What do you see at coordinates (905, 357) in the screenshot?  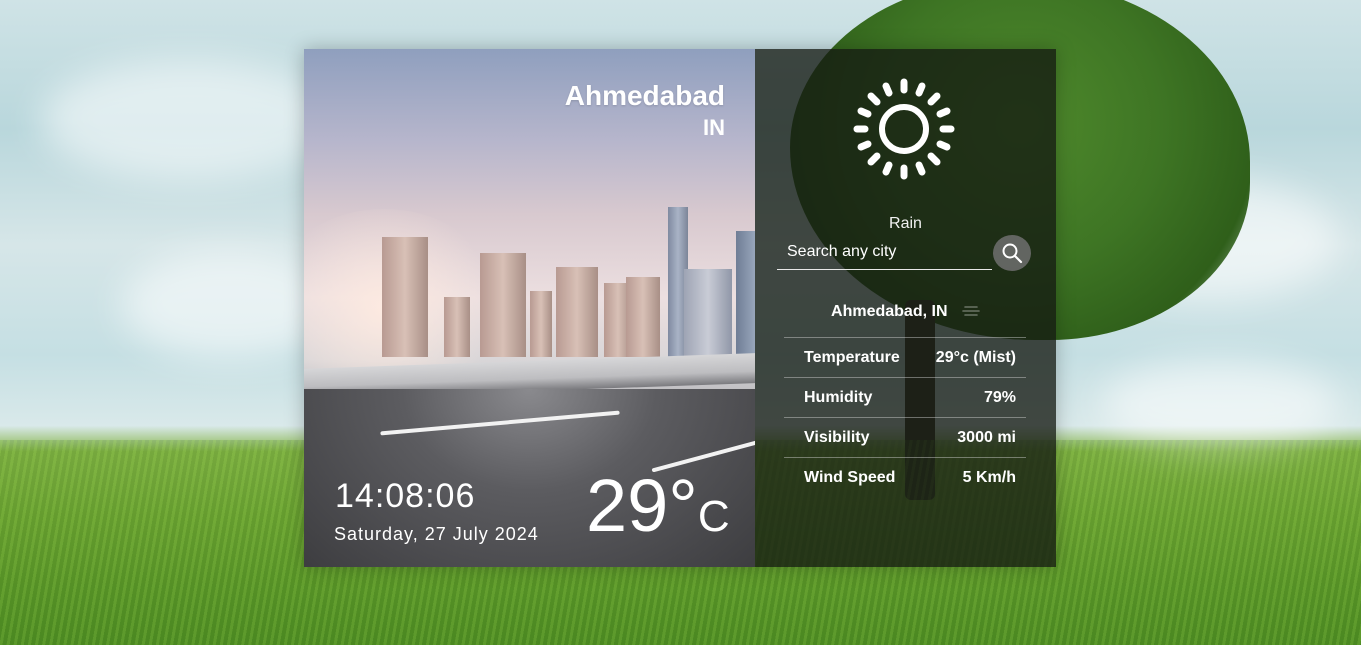 I see `stat-row-temperature: Temperature 29°c (Mist)` at bounding box center [905, 357].